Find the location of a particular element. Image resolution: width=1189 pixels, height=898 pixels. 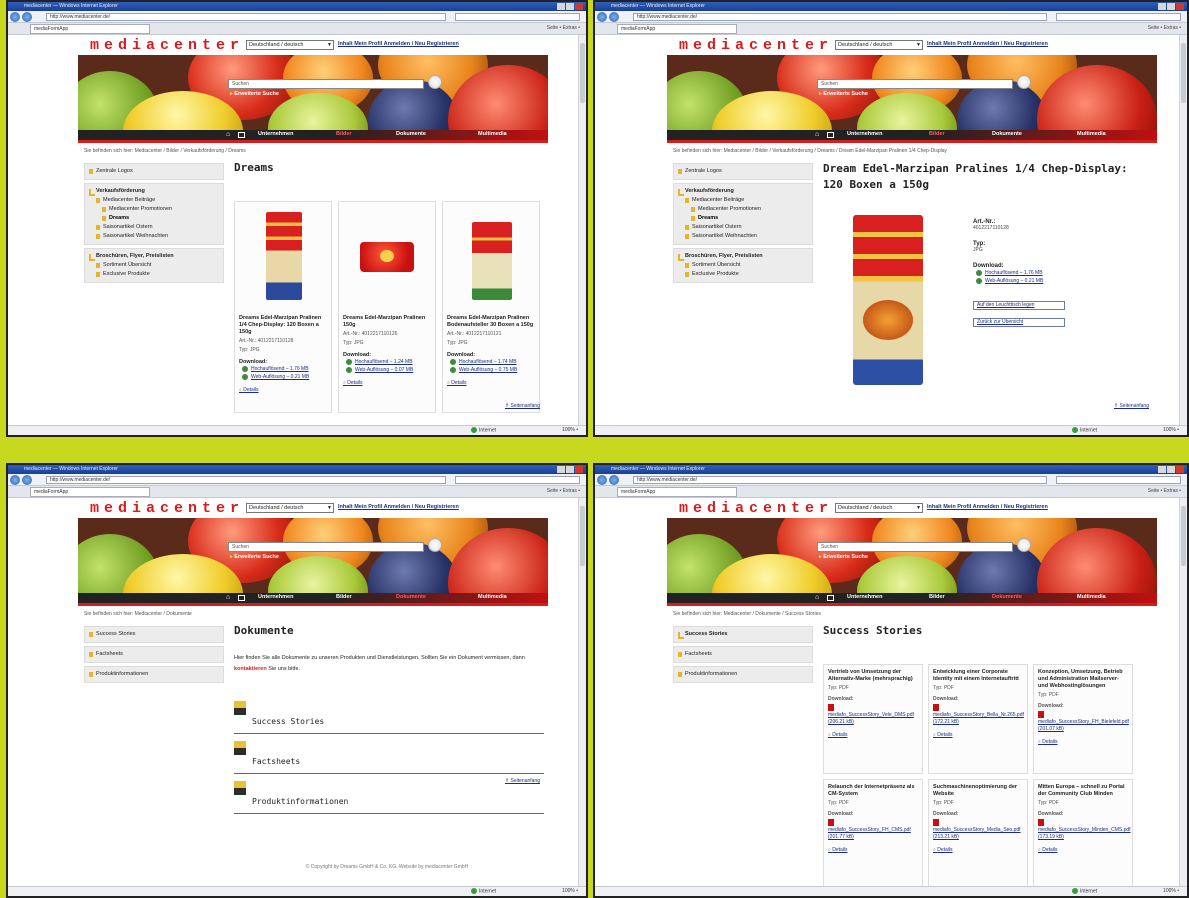

back-icon is located at coordinates (602, 17).